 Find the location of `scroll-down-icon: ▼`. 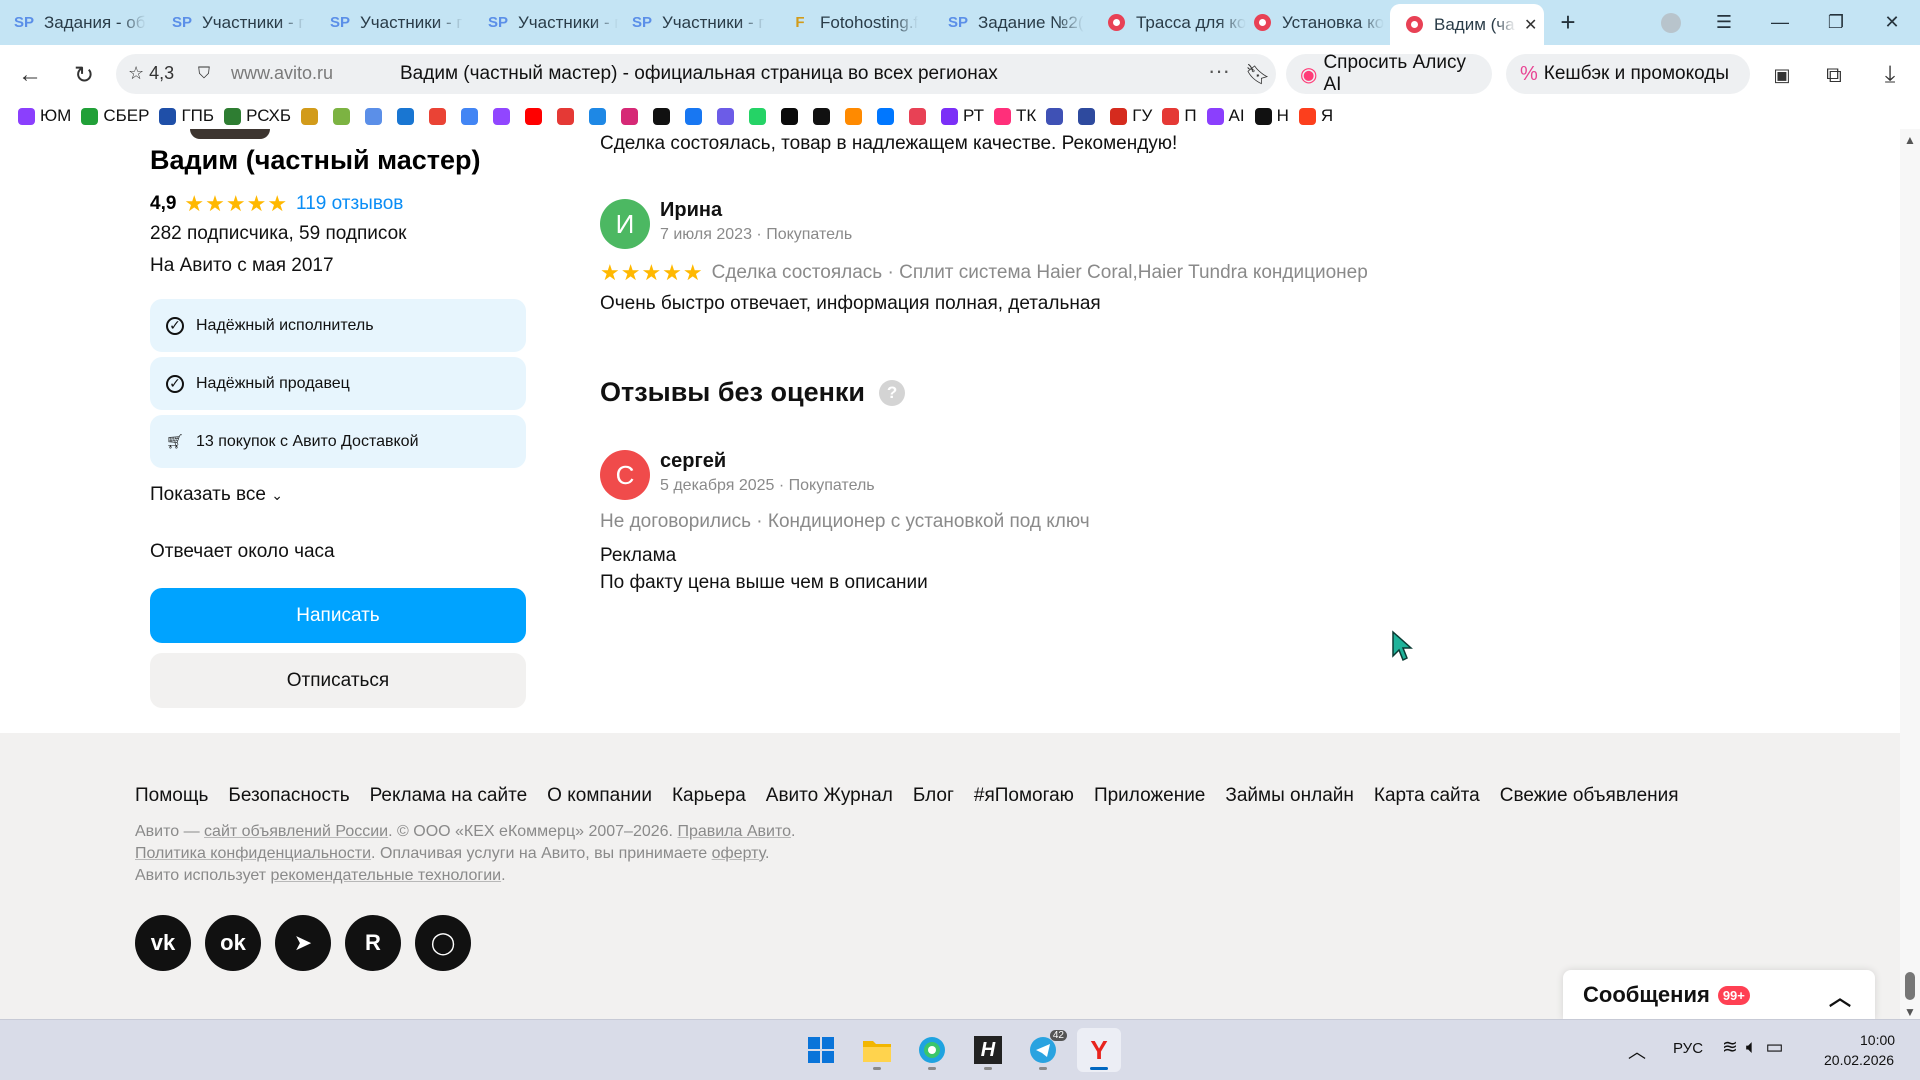

scroll-down-icon: ▼ is located at coordinates (1910, 1012).